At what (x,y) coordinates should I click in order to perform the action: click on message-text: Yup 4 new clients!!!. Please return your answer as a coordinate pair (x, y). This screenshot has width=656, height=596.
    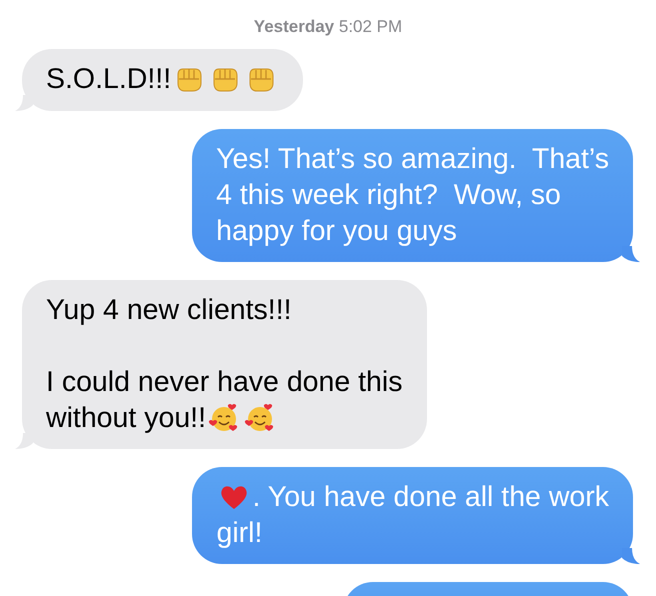
    Looking at the image, I should click on (169, 310).